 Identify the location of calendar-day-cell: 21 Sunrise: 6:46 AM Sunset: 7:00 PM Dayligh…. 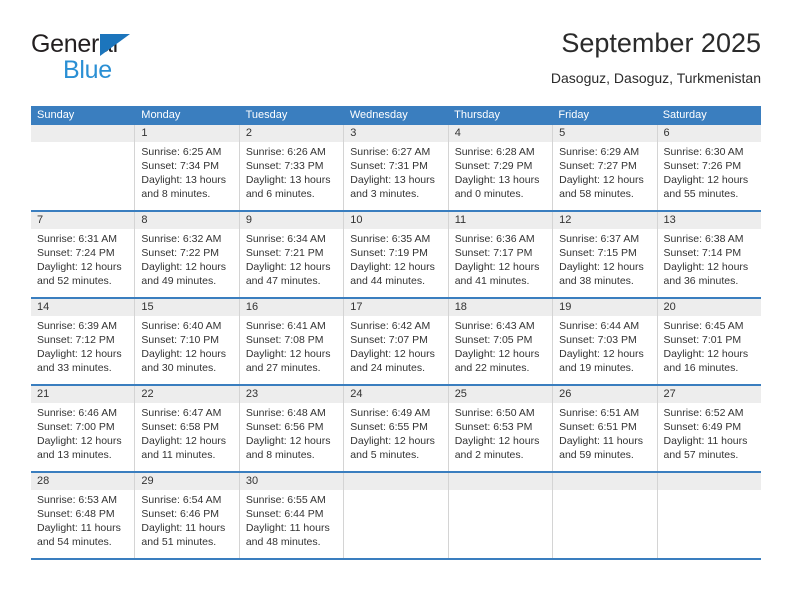
(83, 428).